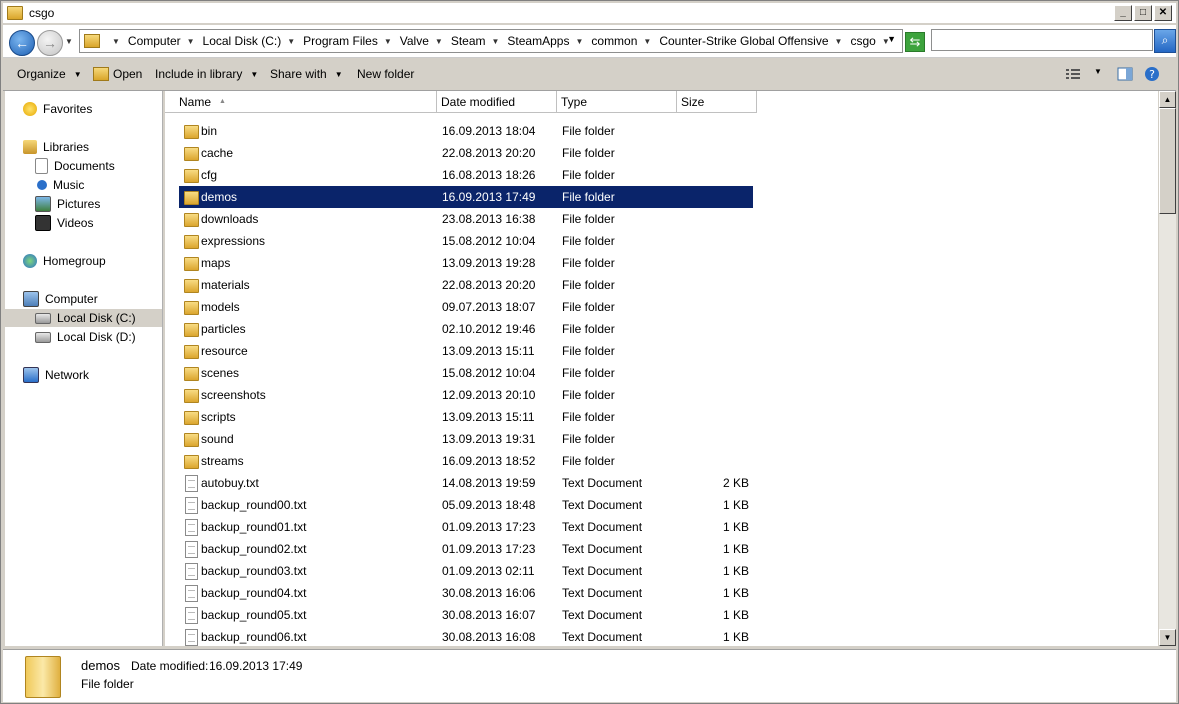 This screenshot has width=1179, height=704. What do you see at coordinates (49, 74) in the screenshot?
I see `organize-button: Organize ▼` at bounding box center [49, 74].